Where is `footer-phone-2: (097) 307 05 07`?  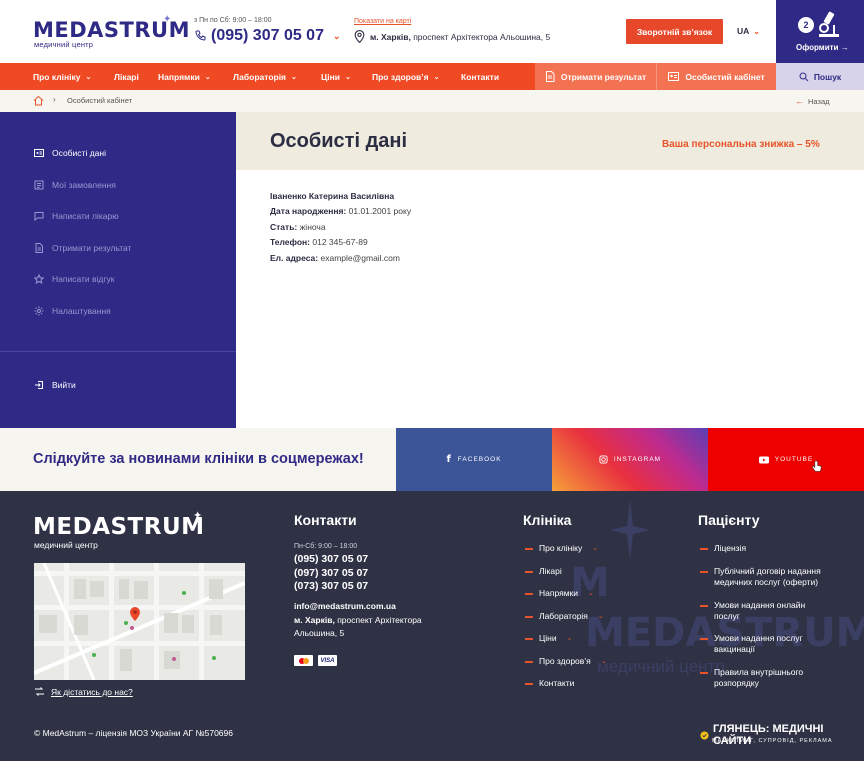
footer-phone-2: (097) 307 05 07 is located at coordinates (331, 573).